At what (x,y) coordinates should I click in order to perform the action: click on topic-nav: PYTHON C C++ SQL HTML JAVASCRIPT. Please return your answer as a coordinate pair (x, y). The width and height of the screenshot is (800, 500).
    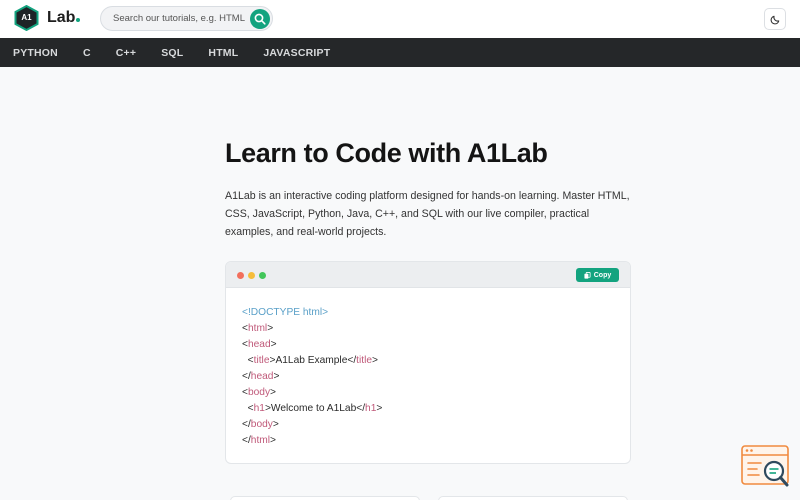
    Looking at the image, I should click on (400, 52).